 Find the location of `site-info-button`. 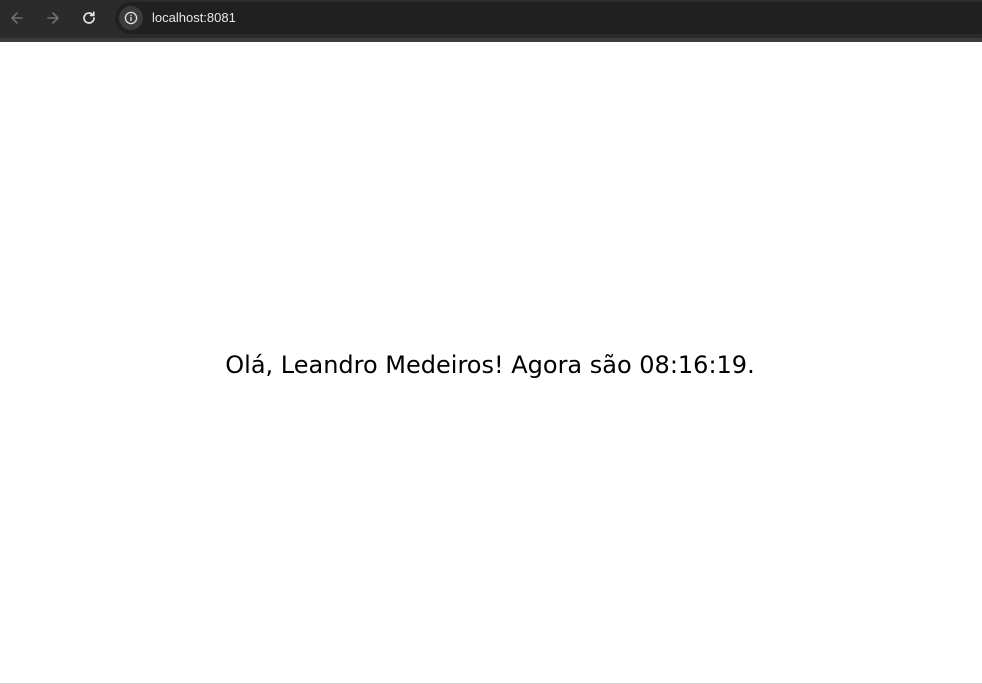

site-info-button is located at coordinates (131, 18).